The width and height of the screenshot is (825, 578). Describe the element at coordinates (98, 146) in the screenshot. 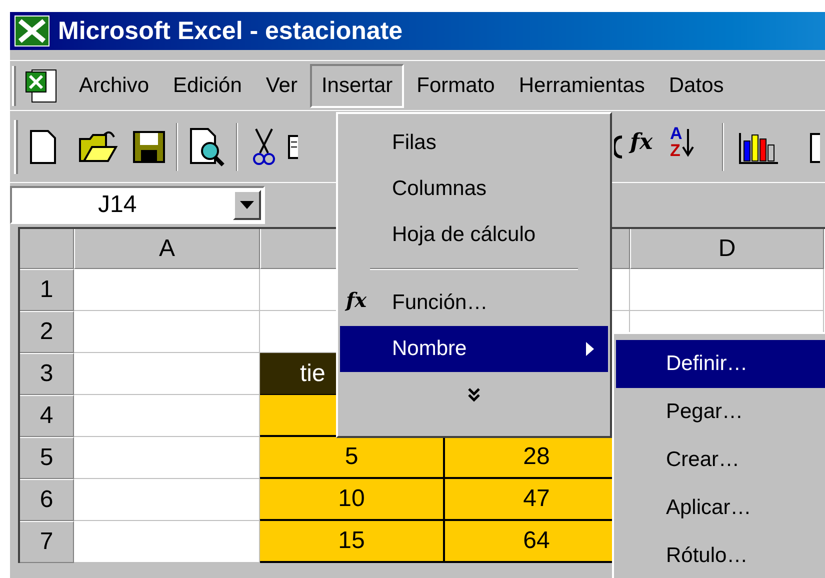

I see `folder-icon` at that location.